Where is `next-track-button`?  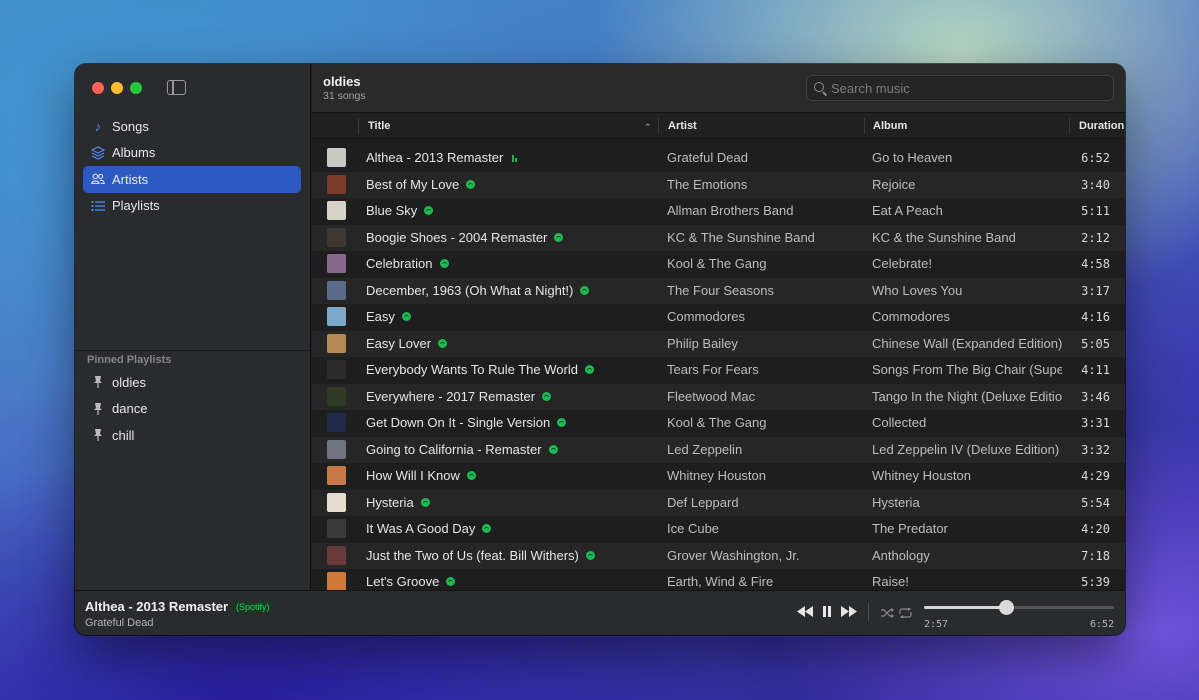
next-track-button is located at coordinates (849, 613).